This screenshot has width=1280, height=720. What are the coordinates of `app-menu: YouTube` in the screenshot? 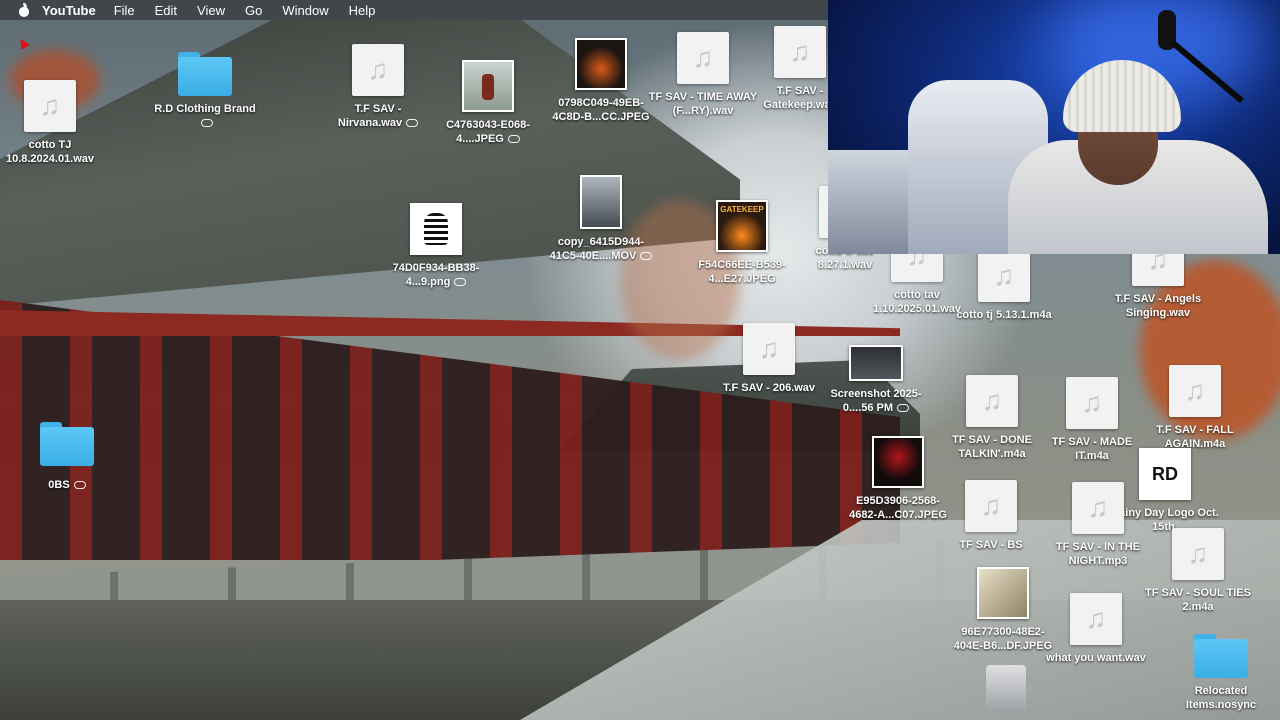 It's located at (69, 10).